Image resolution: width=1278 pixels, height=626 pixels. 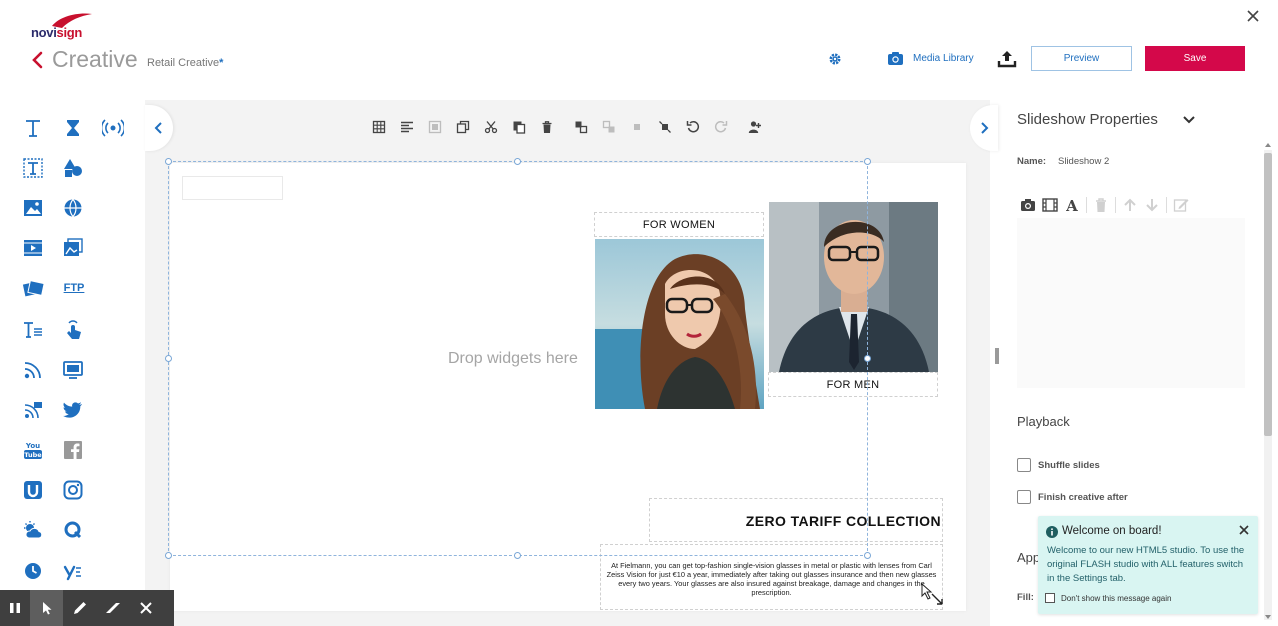 What do you see at coordinates (79, 608) in the screenshot?
I see `pen-icon` at bounding box center [79, 608].